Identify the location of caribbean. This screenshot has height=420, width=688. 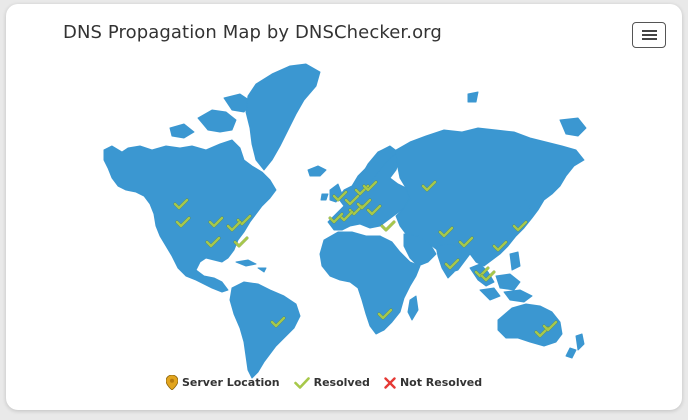
(251, 266).